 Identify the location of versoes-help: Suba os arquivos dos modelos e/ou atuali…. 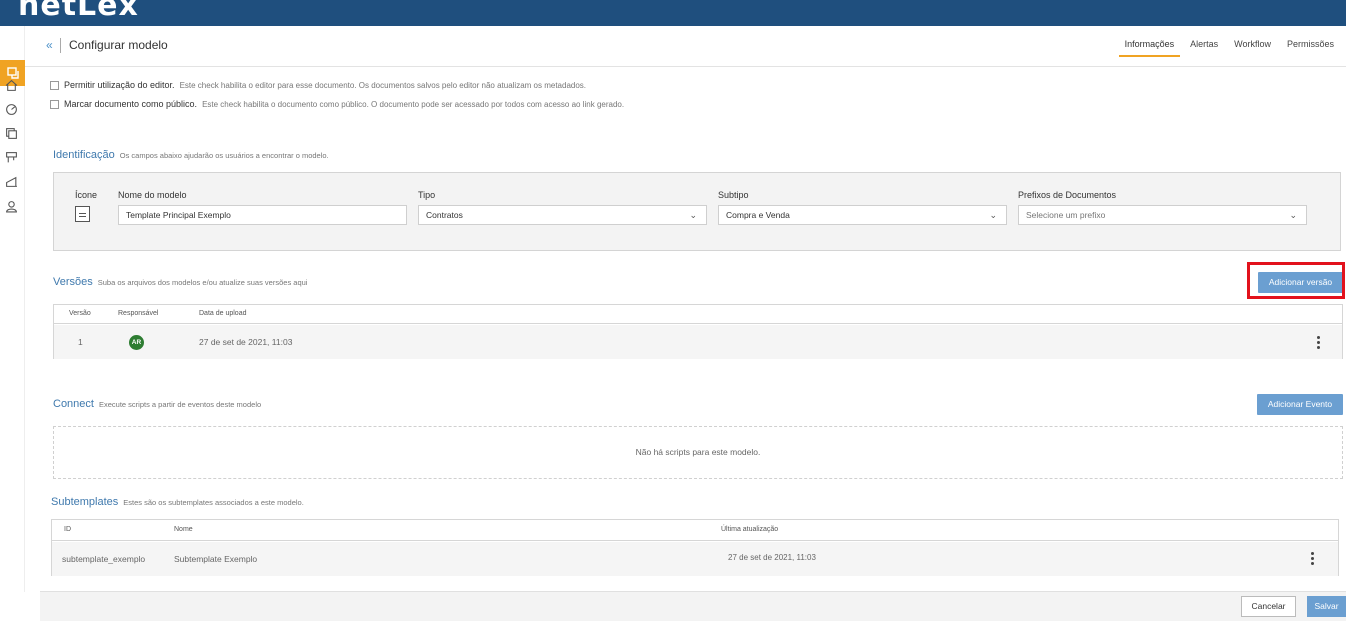
(202, 282).